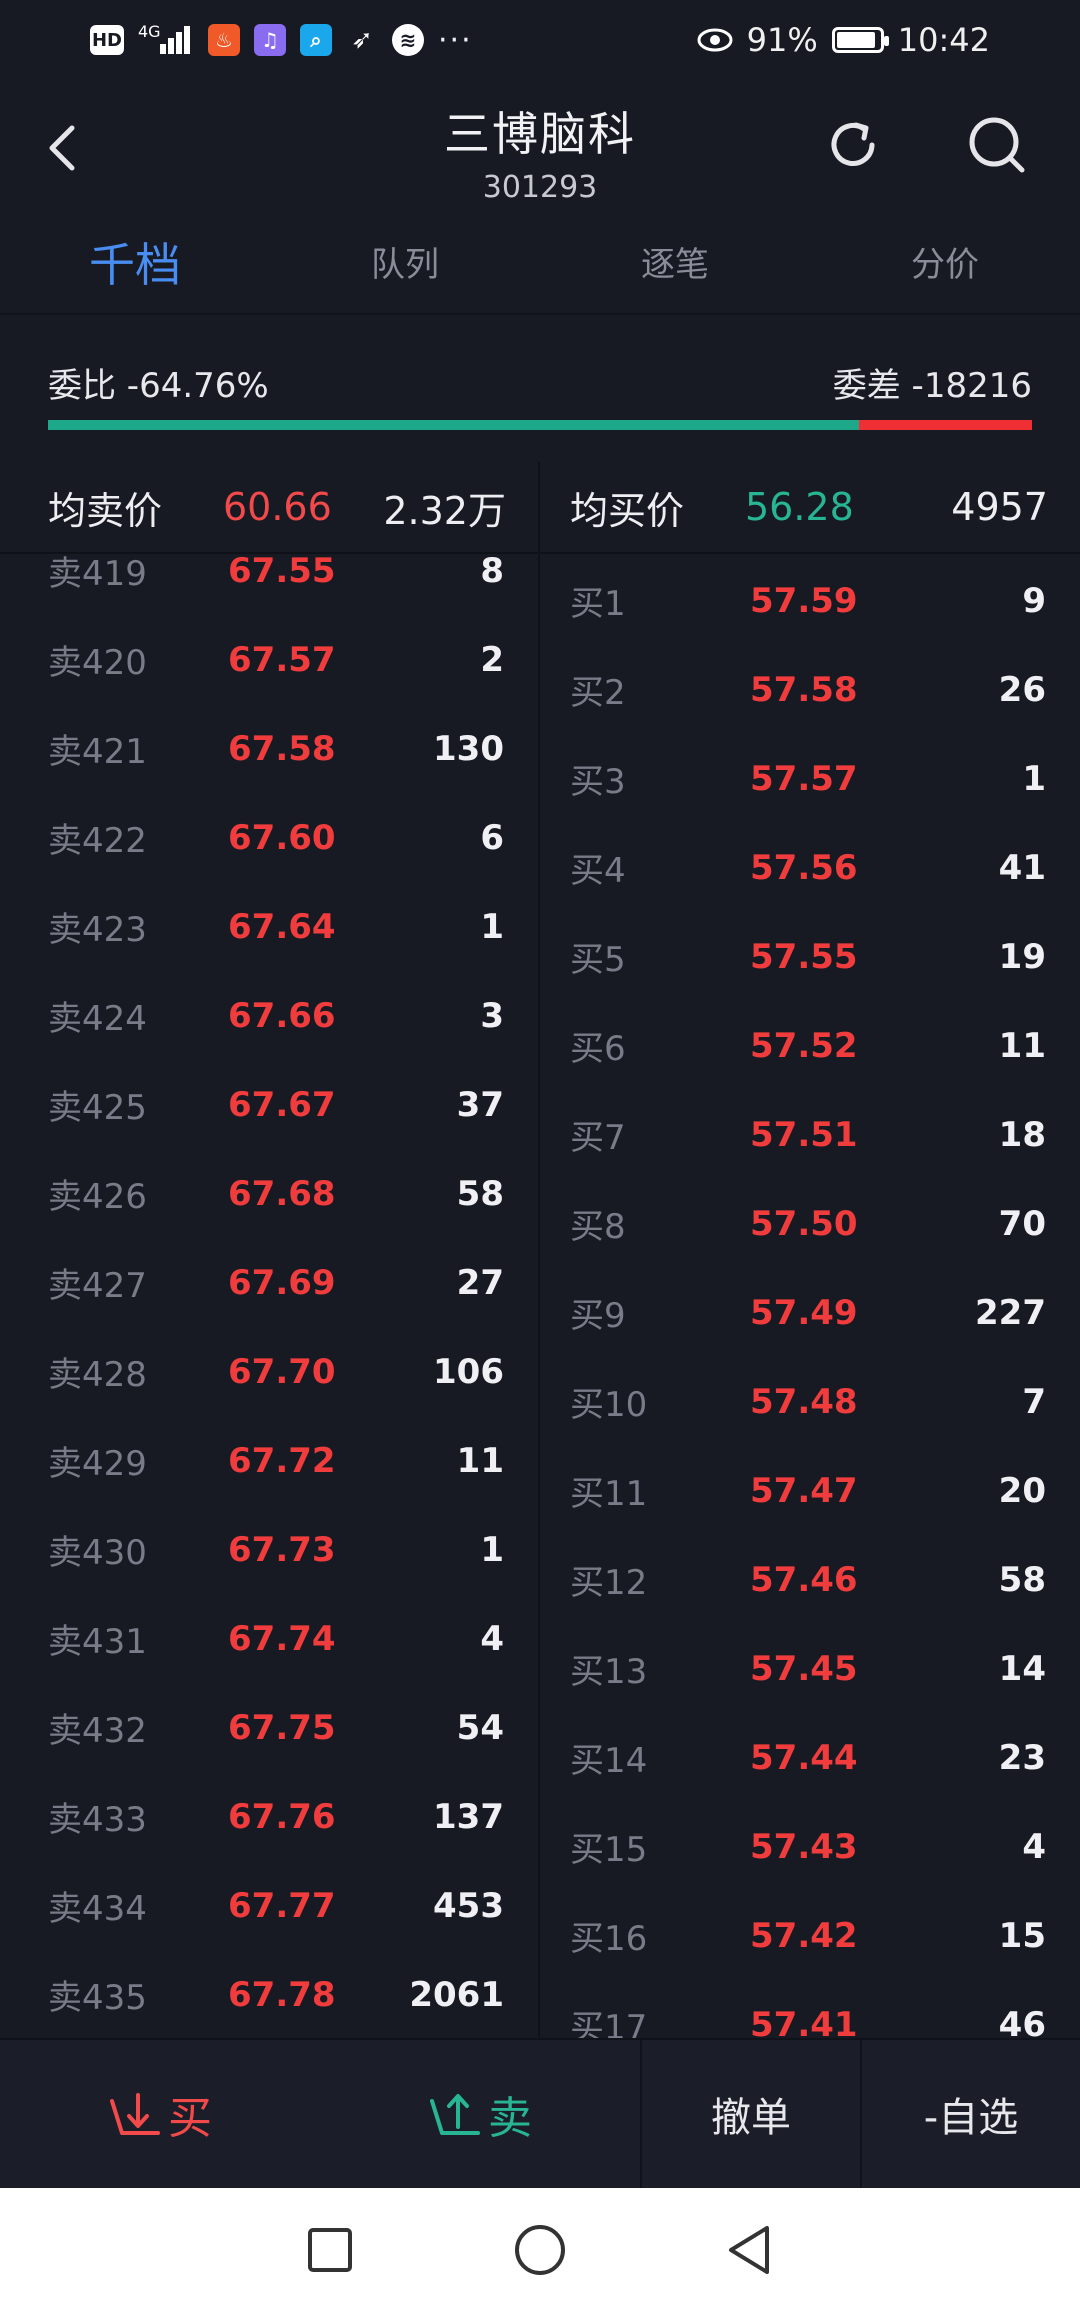 The image size is (1080, 2312). What do you see at coordinates (598, 1138) in the screenshot?
I see `buy-level: 买7` at bounding box center [598, 1138].